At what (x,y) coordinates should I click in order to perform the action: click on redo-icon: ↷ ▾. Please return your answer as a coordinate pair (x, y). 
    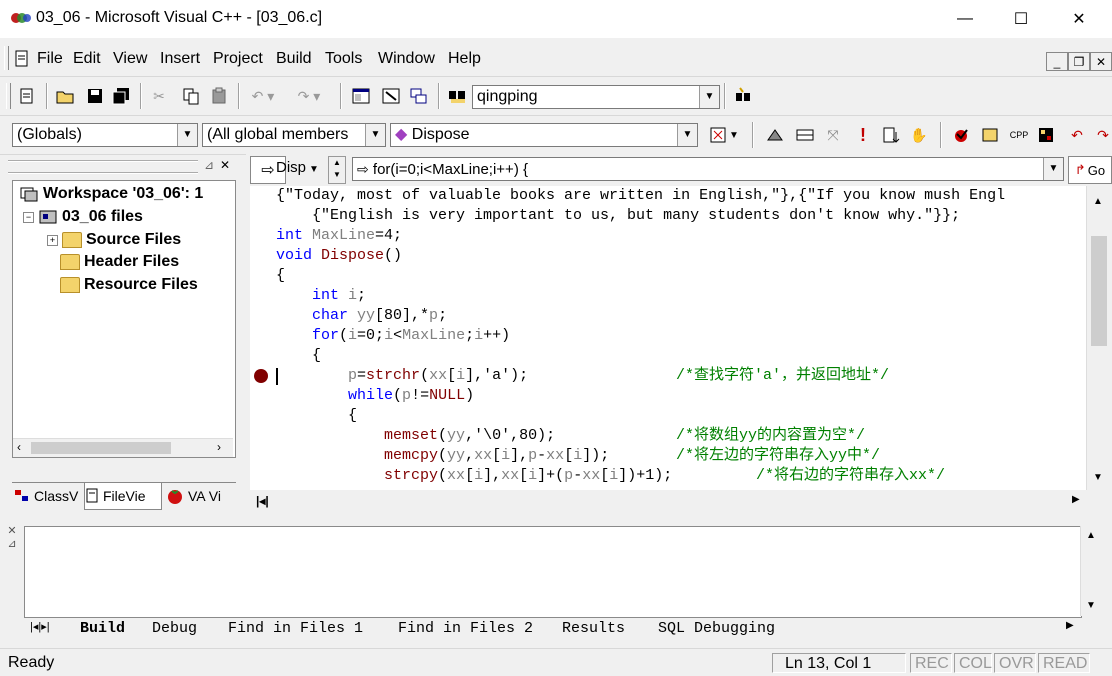
    Looking at the image, I should click on (309, 96).